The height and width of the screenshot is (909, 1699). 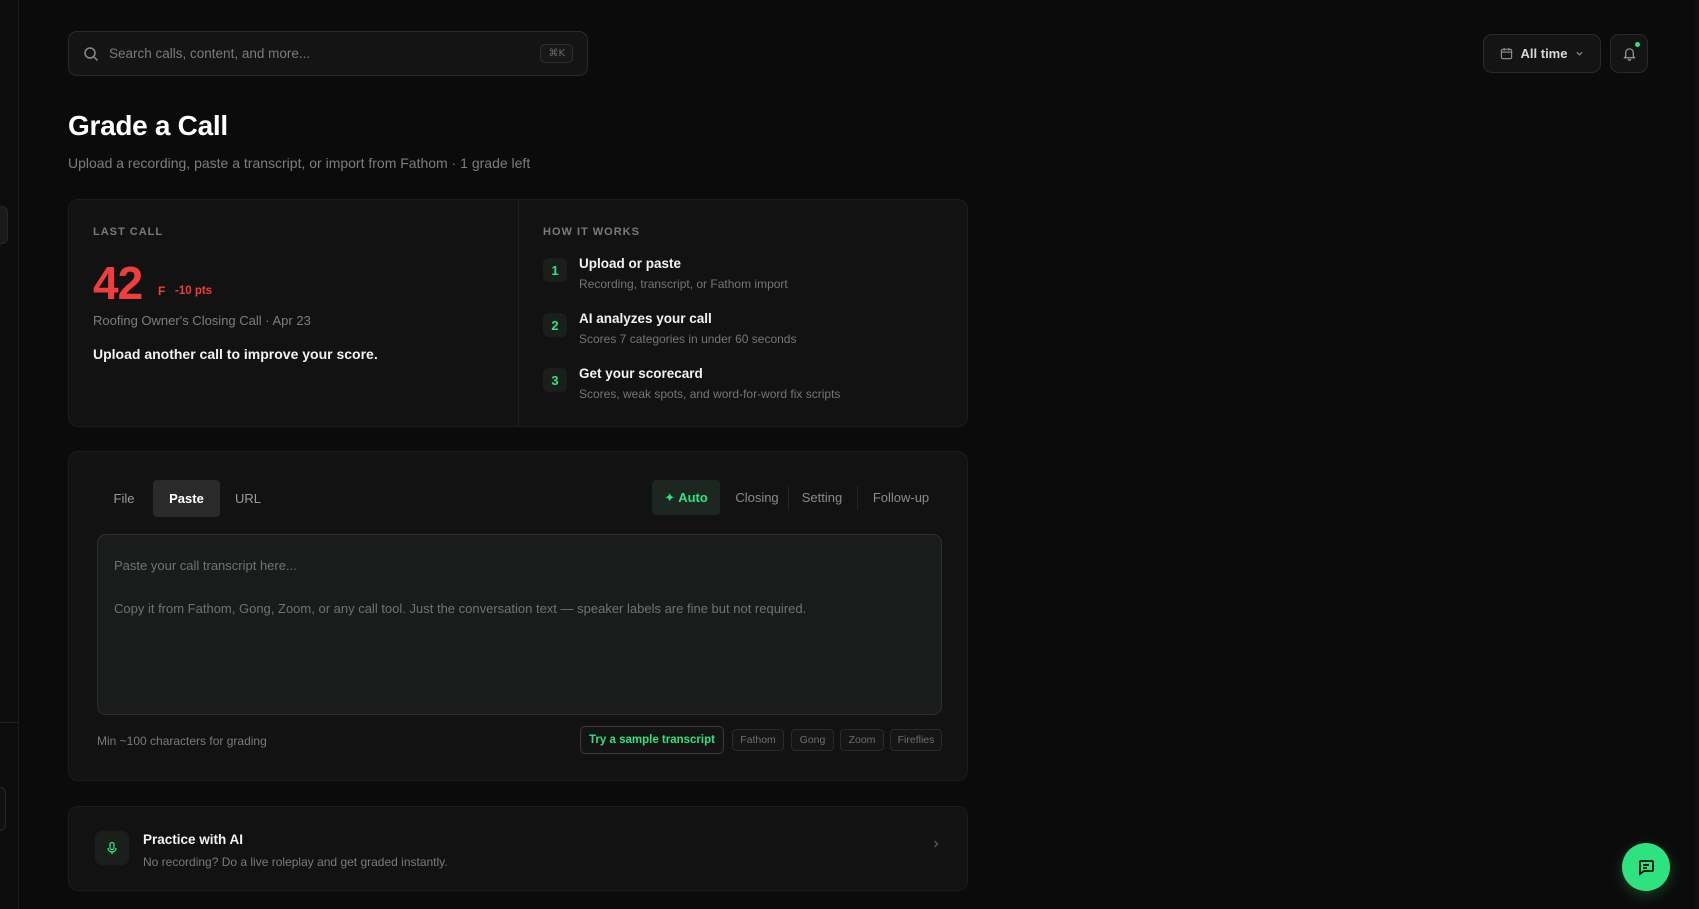 I want to click on step-desc: Scores 7 categories in under 60 seconds, so click(x=688, y=339).